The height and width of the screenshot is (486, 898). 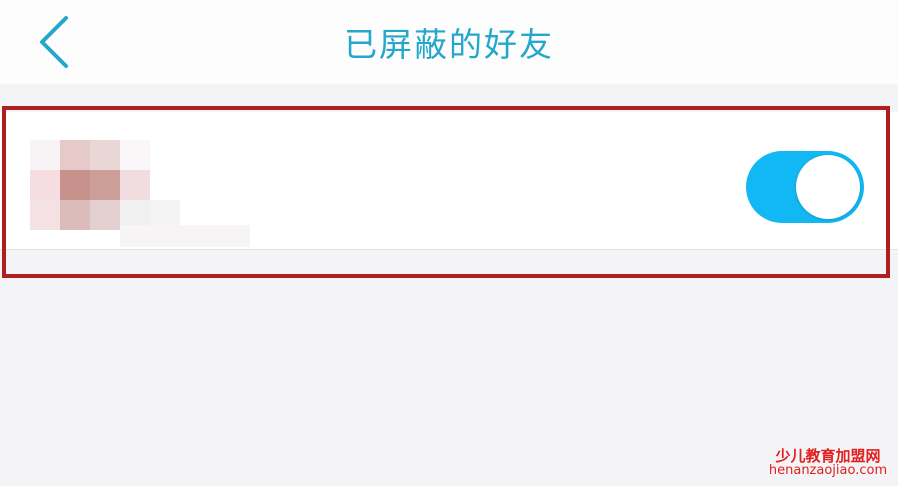 I want to click on page-title: 已屏蔽的好友, so click(x=449, y=44).